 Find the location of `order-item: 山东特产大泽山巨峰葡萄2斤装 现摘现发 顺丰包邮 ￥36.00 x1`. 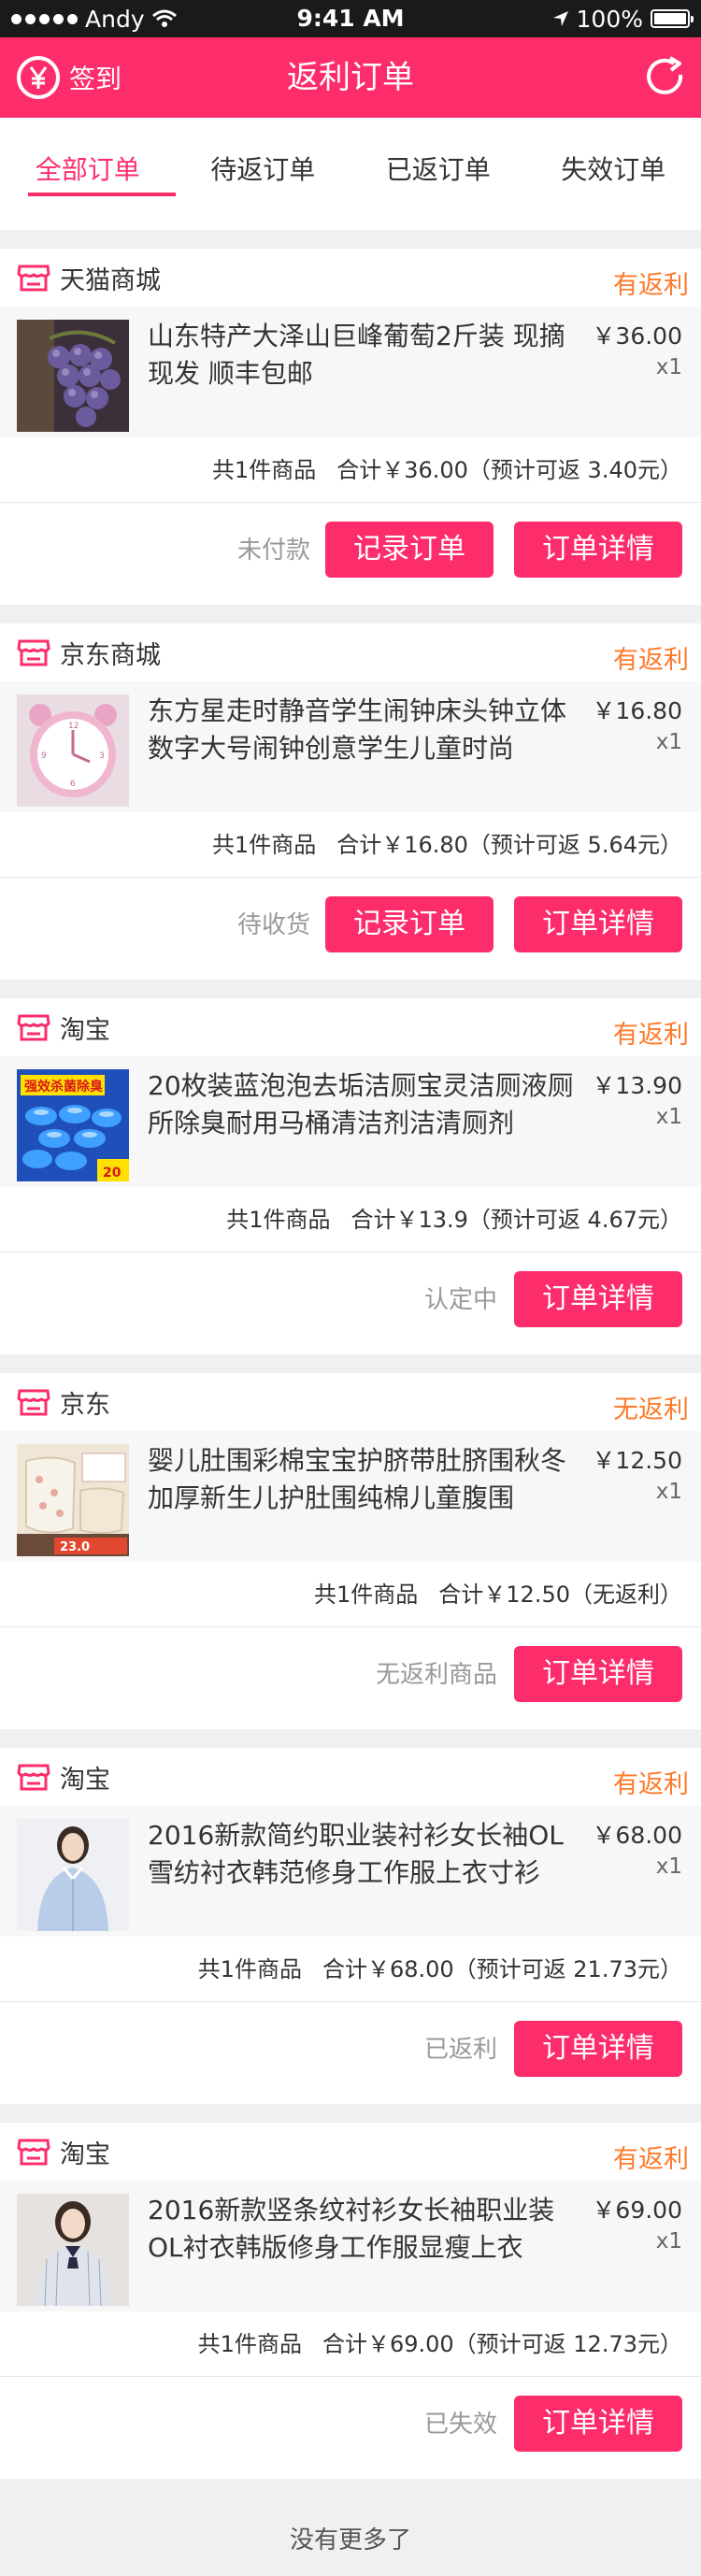

order-item: 山东特产大泽山巨峰葡萄2斤装 现摘现发 顺丰包邮 ￥36.00 x1 is located at coordinates (350, 372).